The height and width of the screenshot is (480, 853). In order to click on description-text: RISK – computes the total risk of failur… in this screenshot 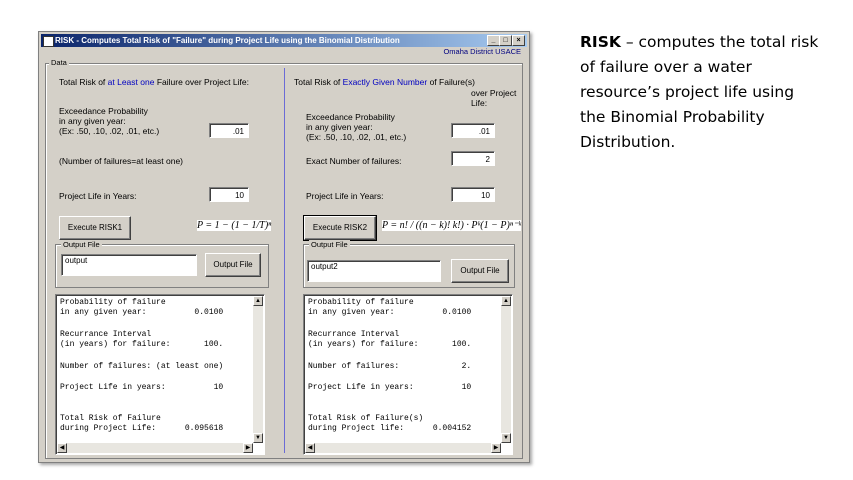, I will do `click(700, 92)`.